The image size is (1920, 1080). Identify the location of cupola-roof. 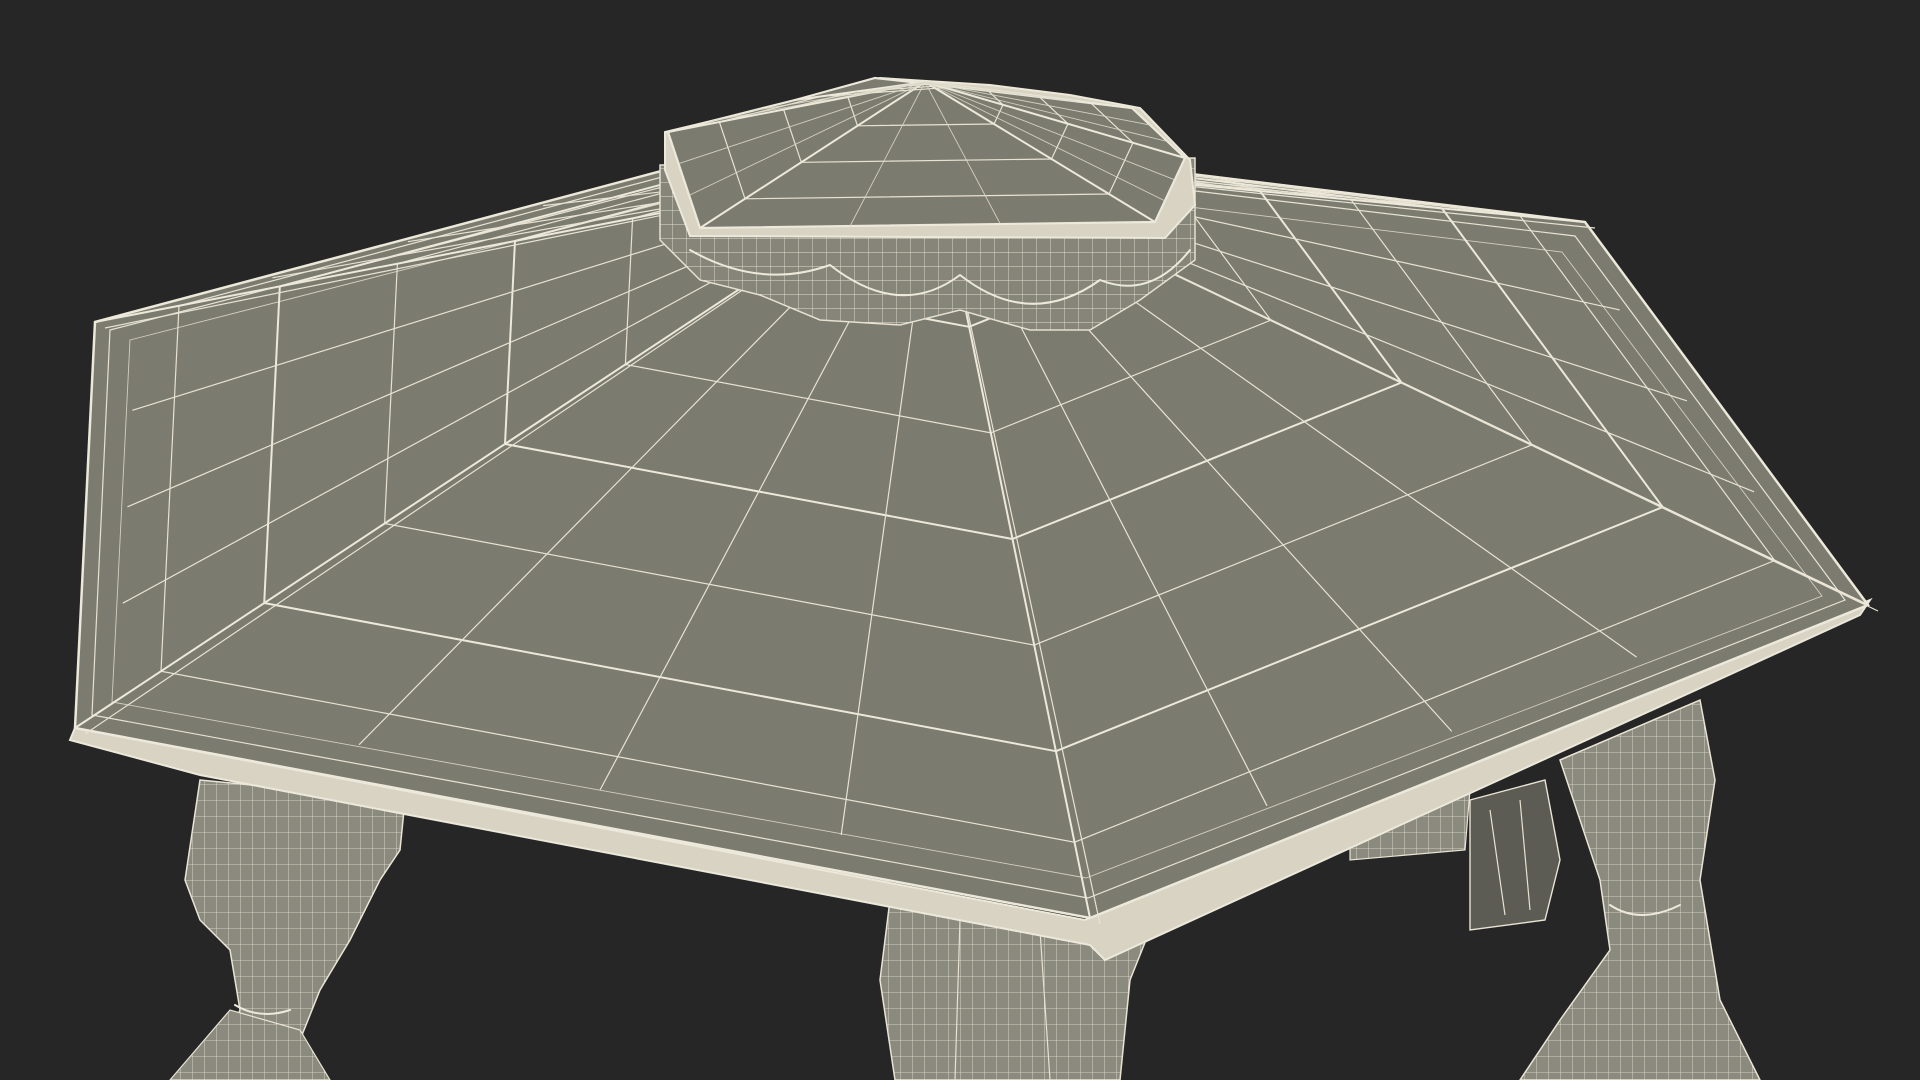
(930, 158).